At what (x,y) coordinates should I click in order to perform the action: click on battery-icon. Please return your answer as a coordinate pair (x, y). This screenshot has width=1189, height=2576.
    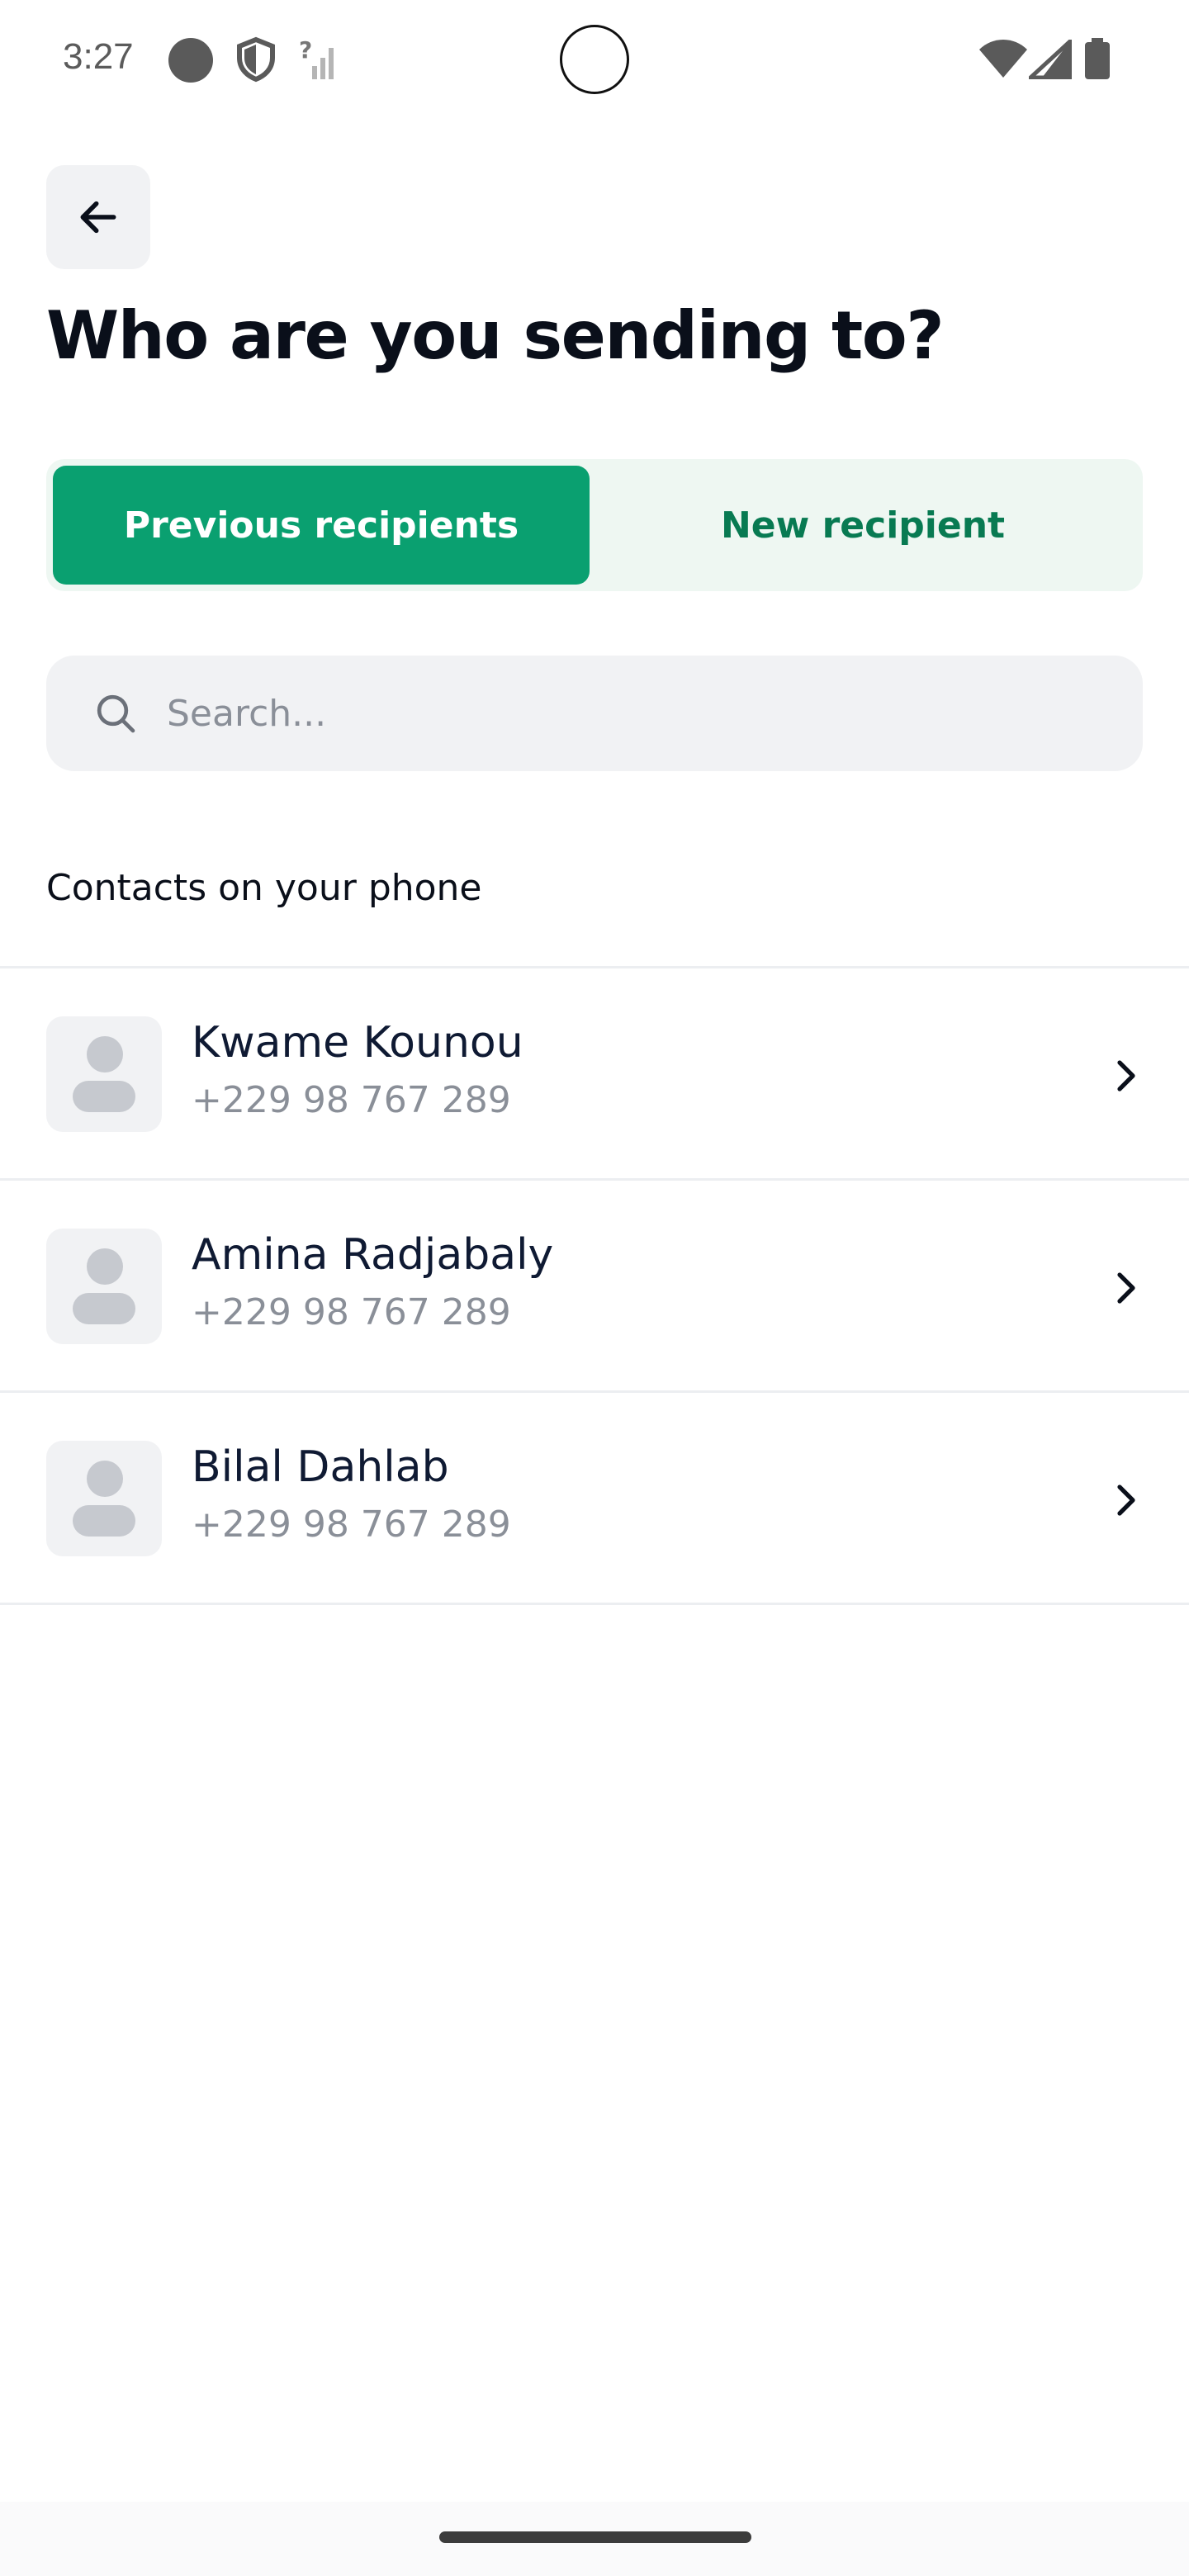
    Looking at the image, I should click on (1097, 58).